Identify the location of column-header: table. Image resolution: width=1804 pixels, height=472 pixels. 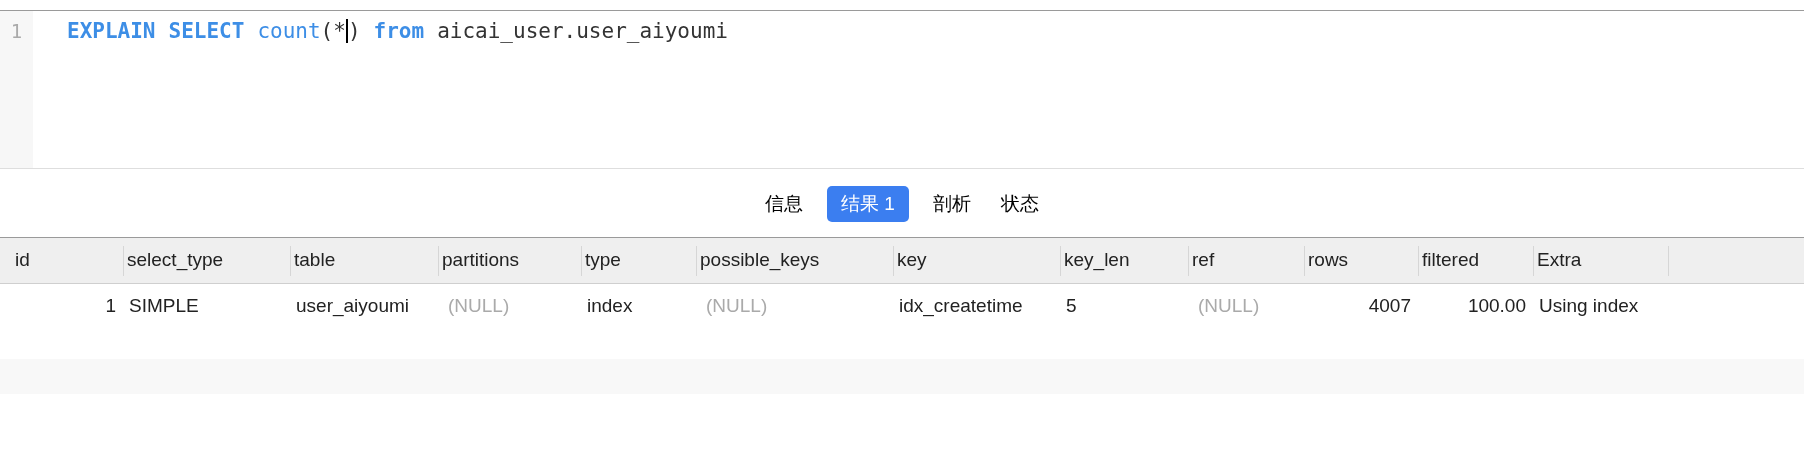
(313, 260).